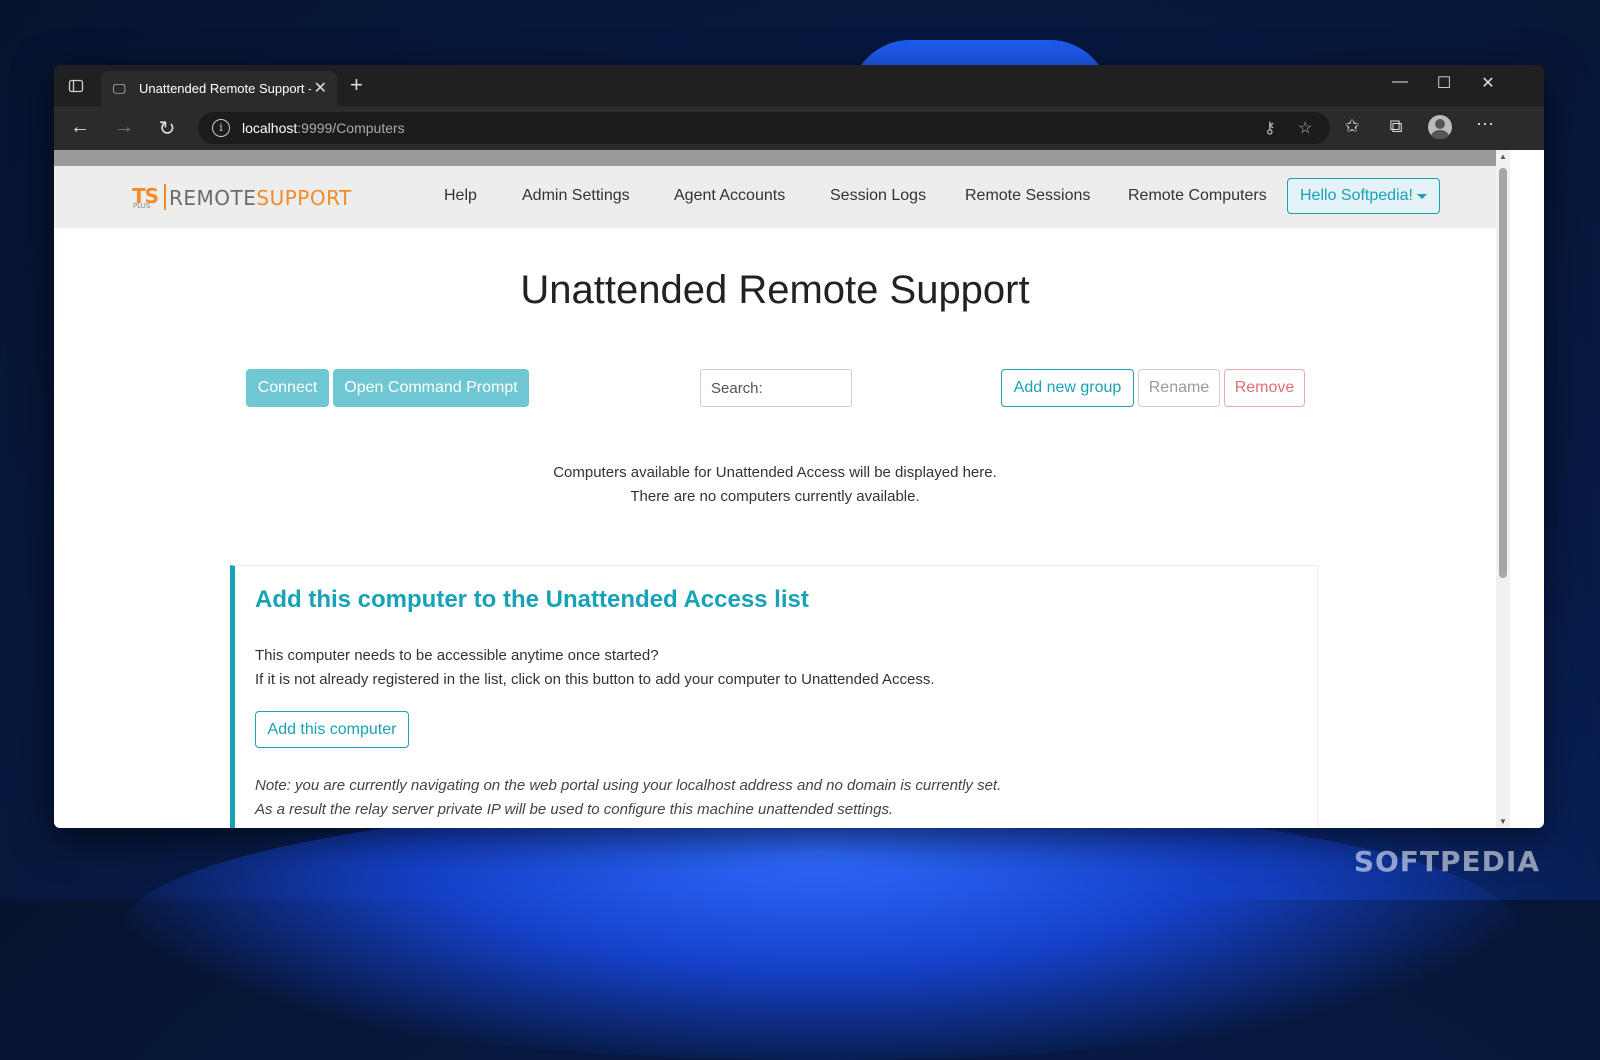 This screenshot has width=1600, height=1060. Describe the element at coordinates (80, 127) in the screenshot. I see `back-icon: ←` at that location.